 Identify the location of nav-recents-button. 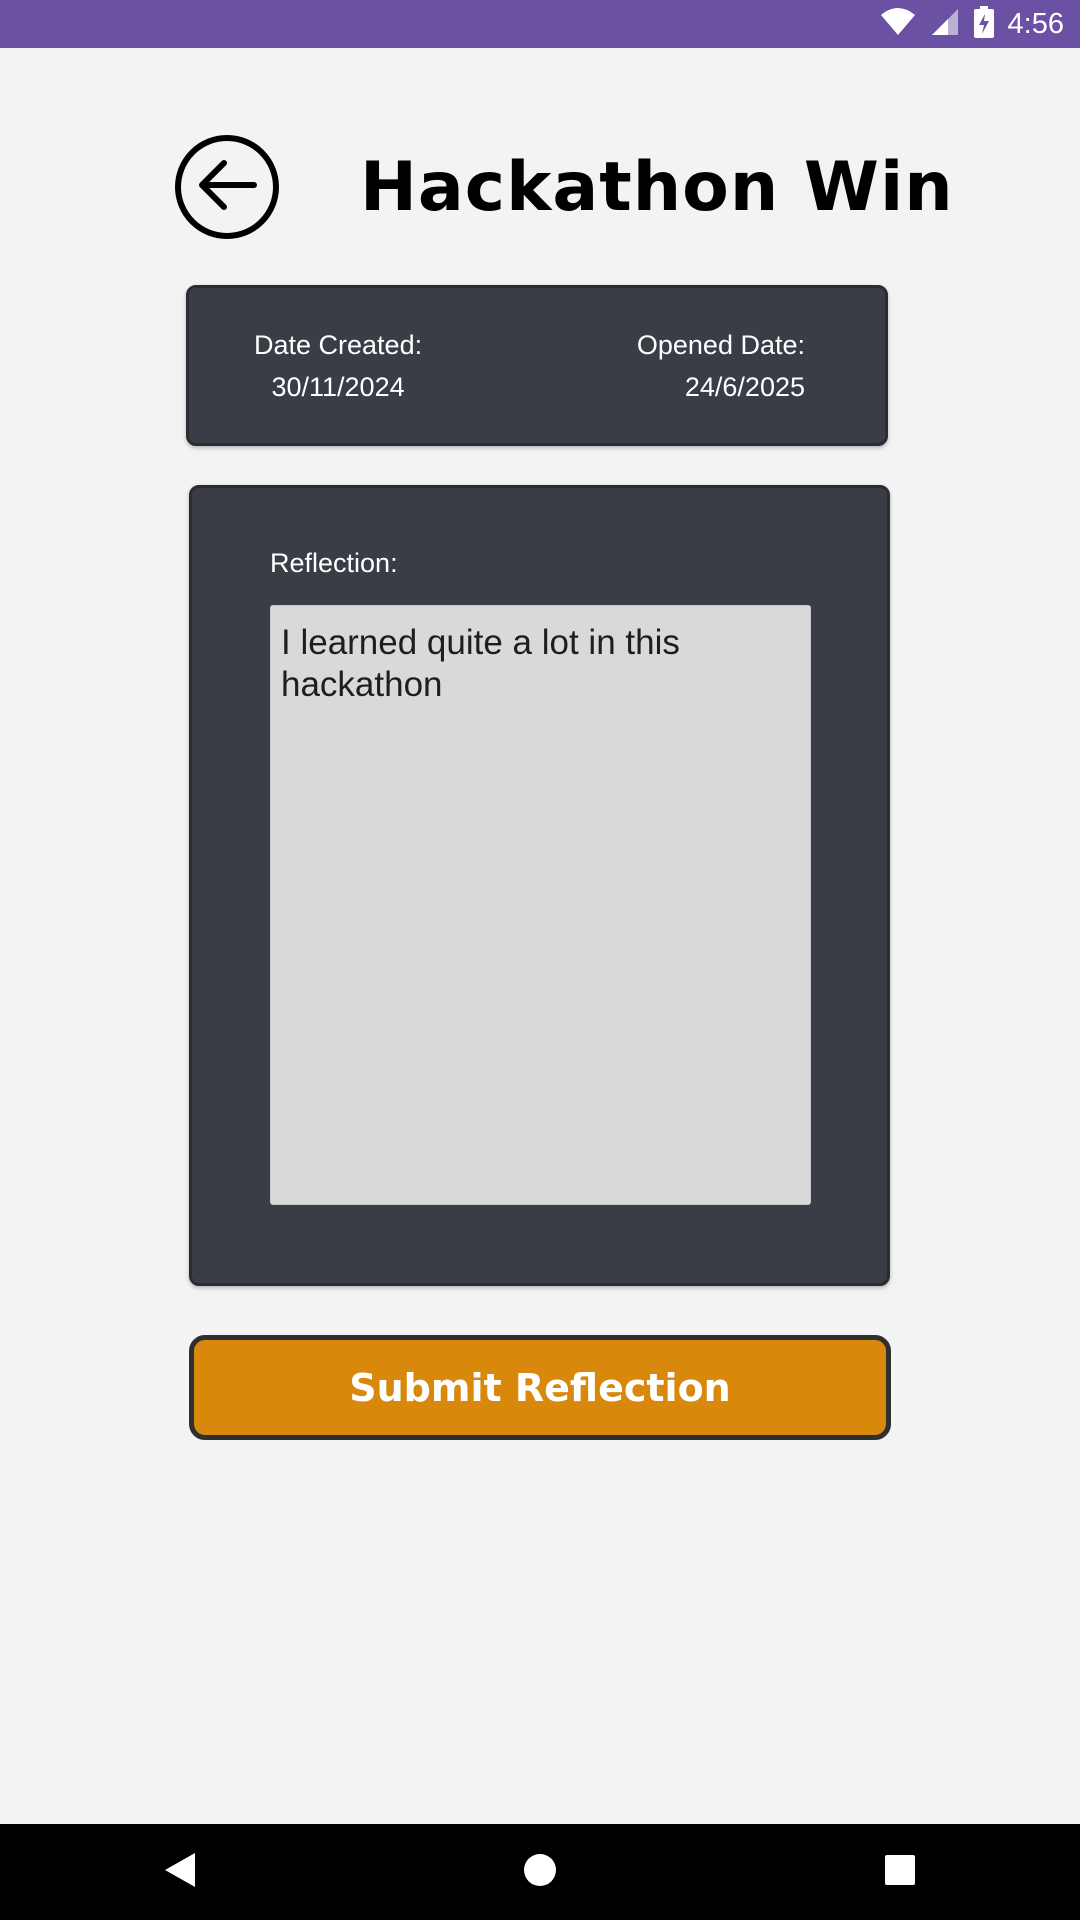
(900, 1872).